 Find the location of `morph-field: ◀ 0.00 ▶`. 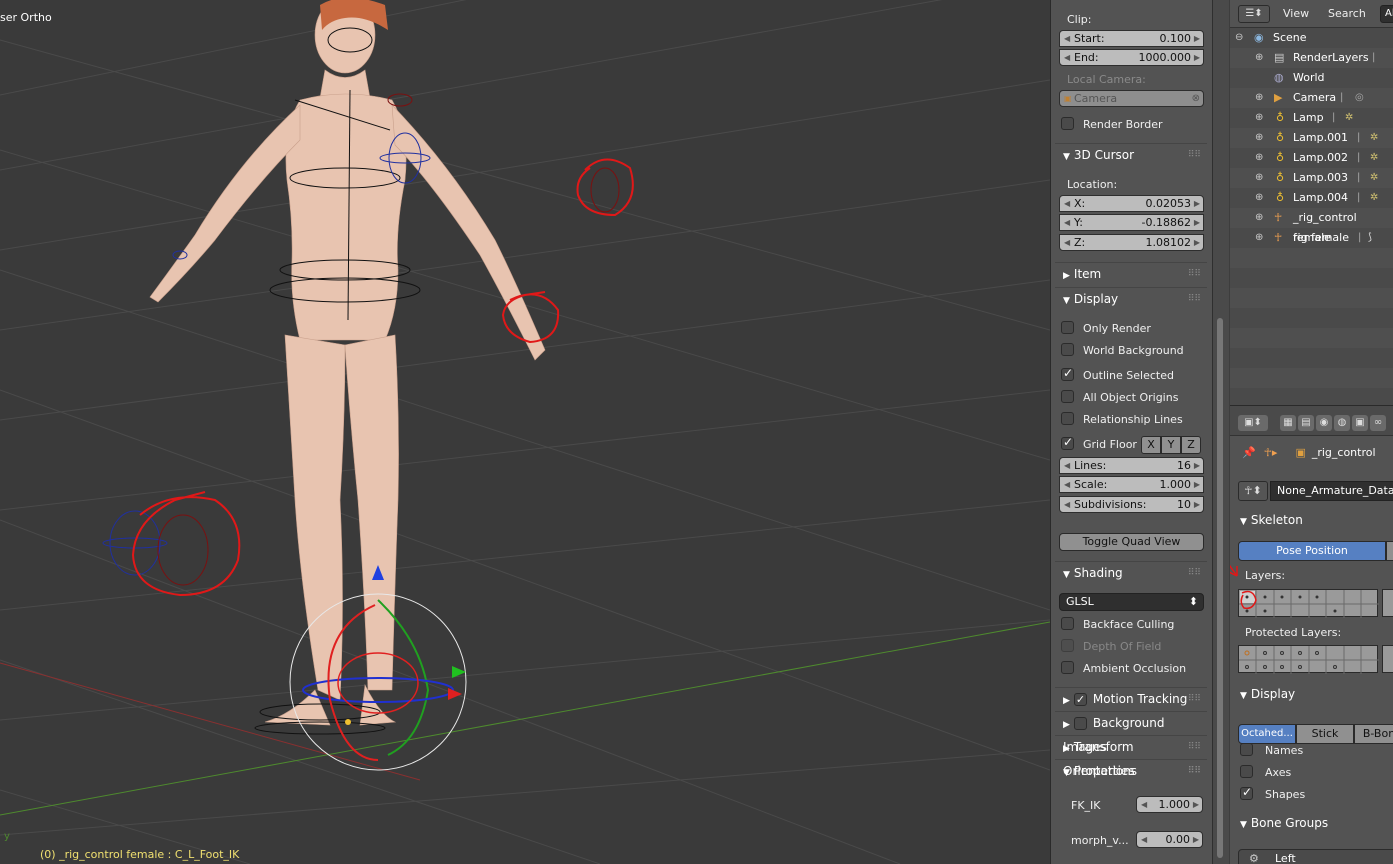

morph-field: ◀ 0.00 ▶ is located at coordinates (1169, 839).